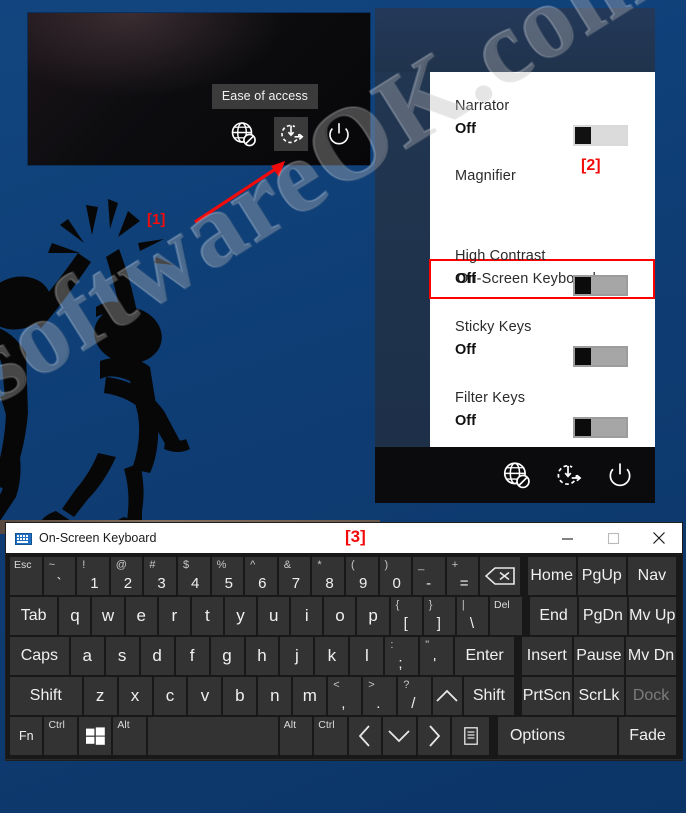 The width and height of the screenshot is (686, 813). What do you see at coordinates (600, 427) in the screenshot?
I see `filter-keys-toggle` at bounding box center [600, 427].